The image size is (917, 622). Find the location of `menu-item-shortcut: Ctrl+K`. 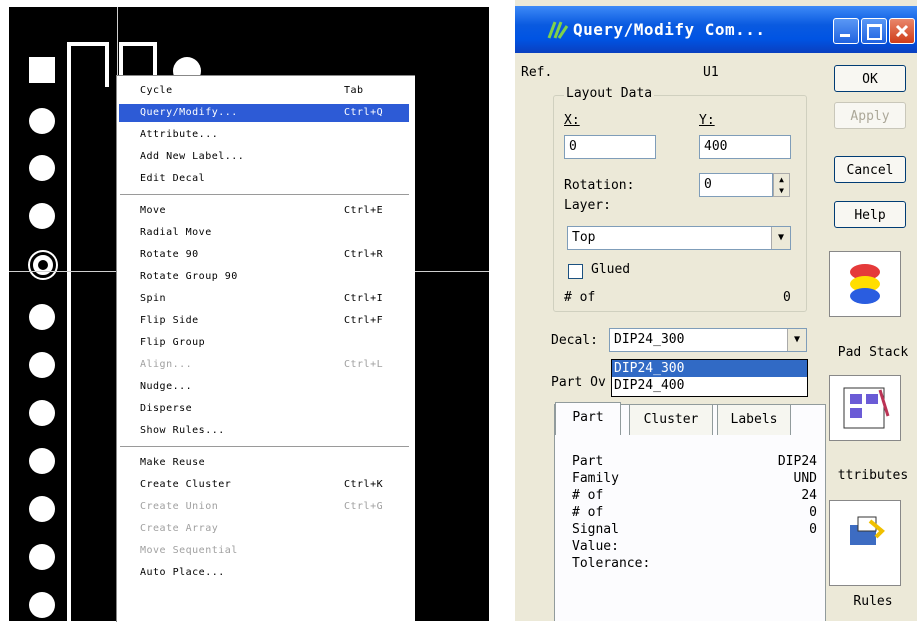

menu-item-shortcut: Ctrl+K is located at coordinates (364, 484).